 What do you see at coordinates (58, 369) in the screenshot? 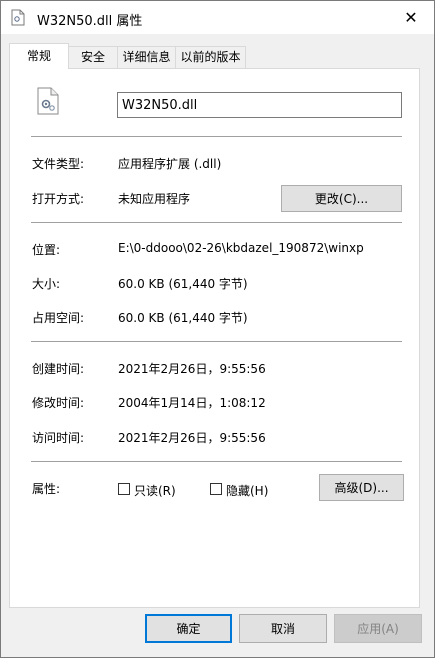
I see `created-label: 创建时间:` at bounding box center [58, 369].